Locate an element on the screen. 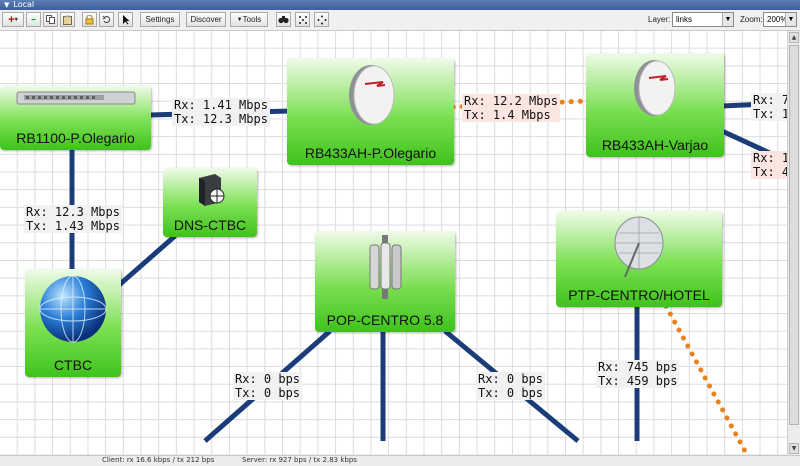 This screenshot has height=466, width=800. layer-select: links ▼ is located at coordinates (703, 19).